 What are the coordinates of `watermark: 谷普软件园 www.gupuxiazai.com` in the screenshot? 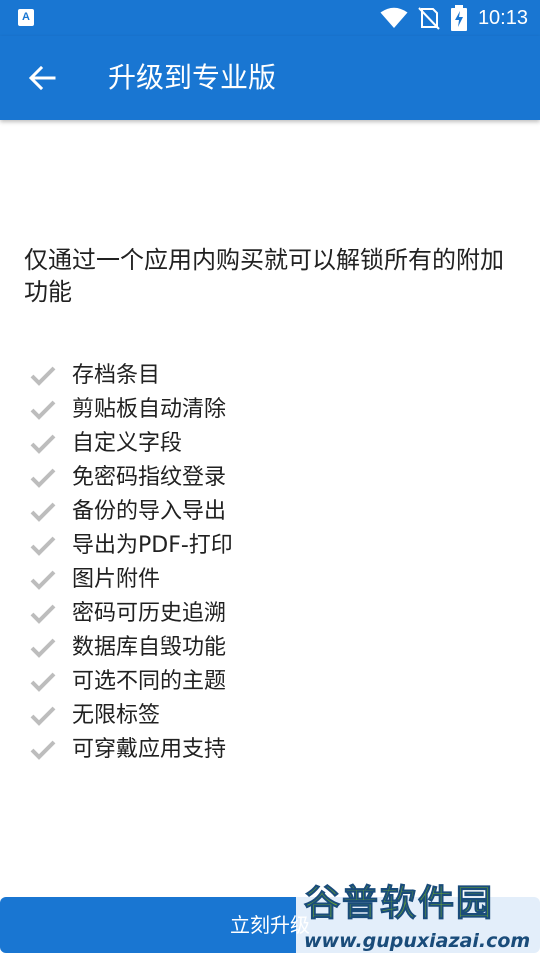 It's located at (418, 918).